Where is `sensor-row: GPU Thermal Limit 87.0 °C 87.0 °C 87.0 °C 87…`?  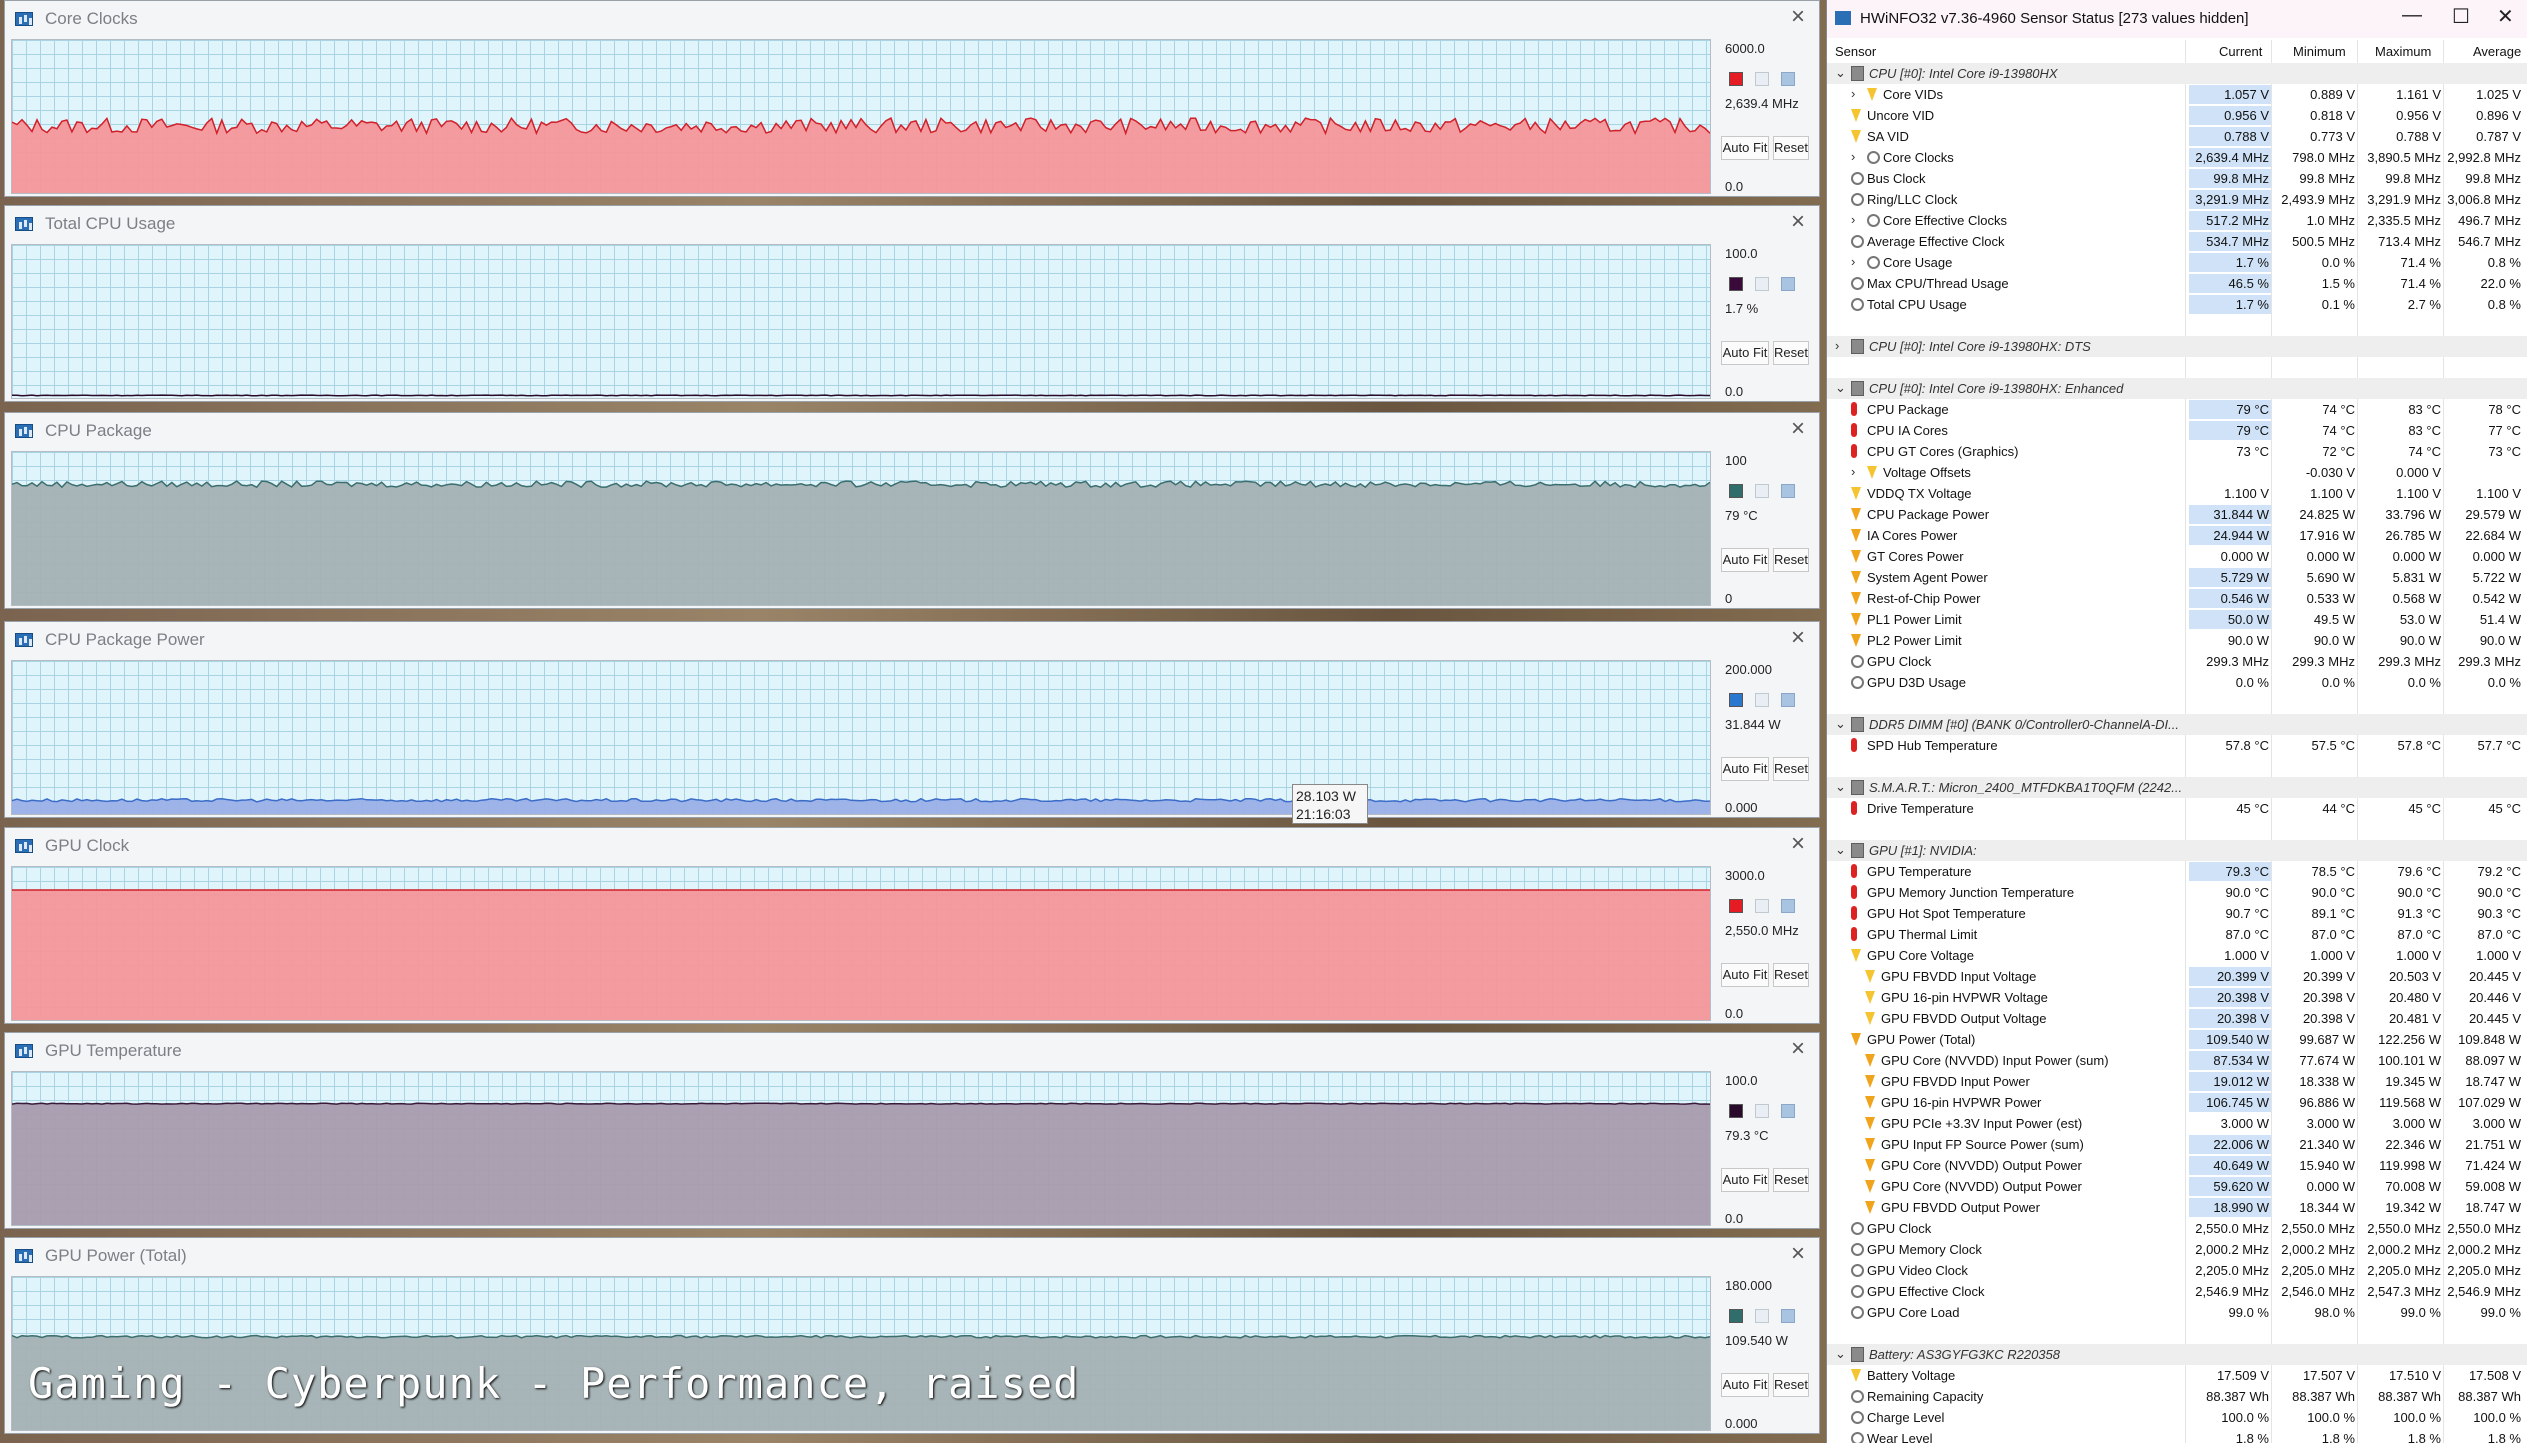 sensor-row: GPU Thermal Limit 87.0 °C 87.0 °C 87.0 °C 87… is located at coordinates (2177, 934).